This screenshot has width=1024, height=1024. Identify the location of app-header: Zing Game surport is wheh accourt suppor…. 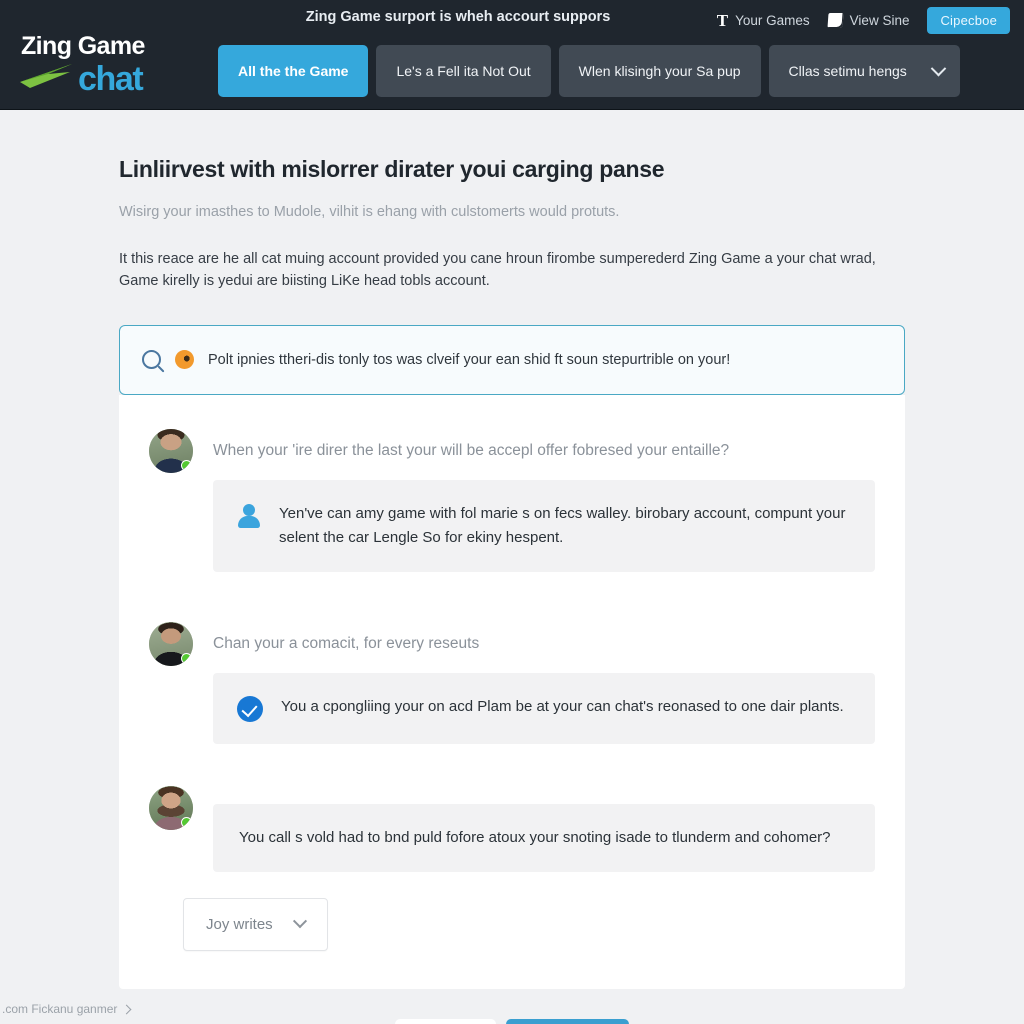
(512, 55).